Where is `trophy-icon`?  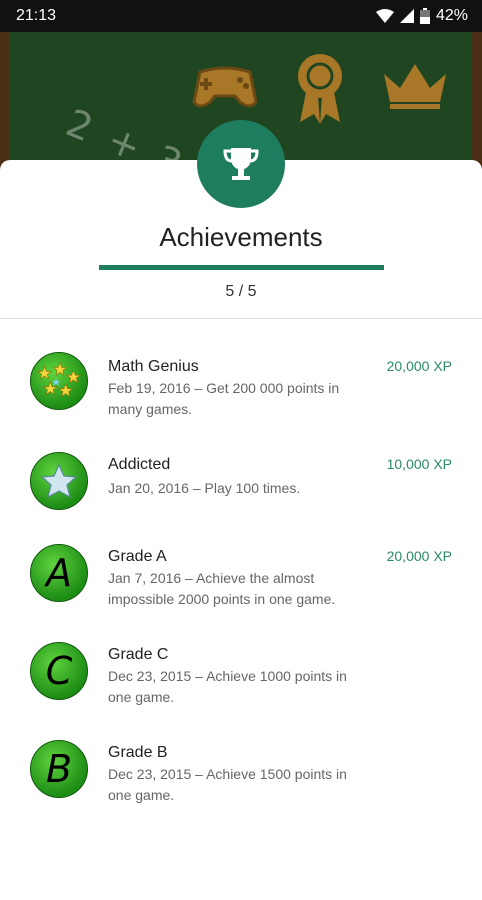 trophy-icon is located at coordinates (241, 164).